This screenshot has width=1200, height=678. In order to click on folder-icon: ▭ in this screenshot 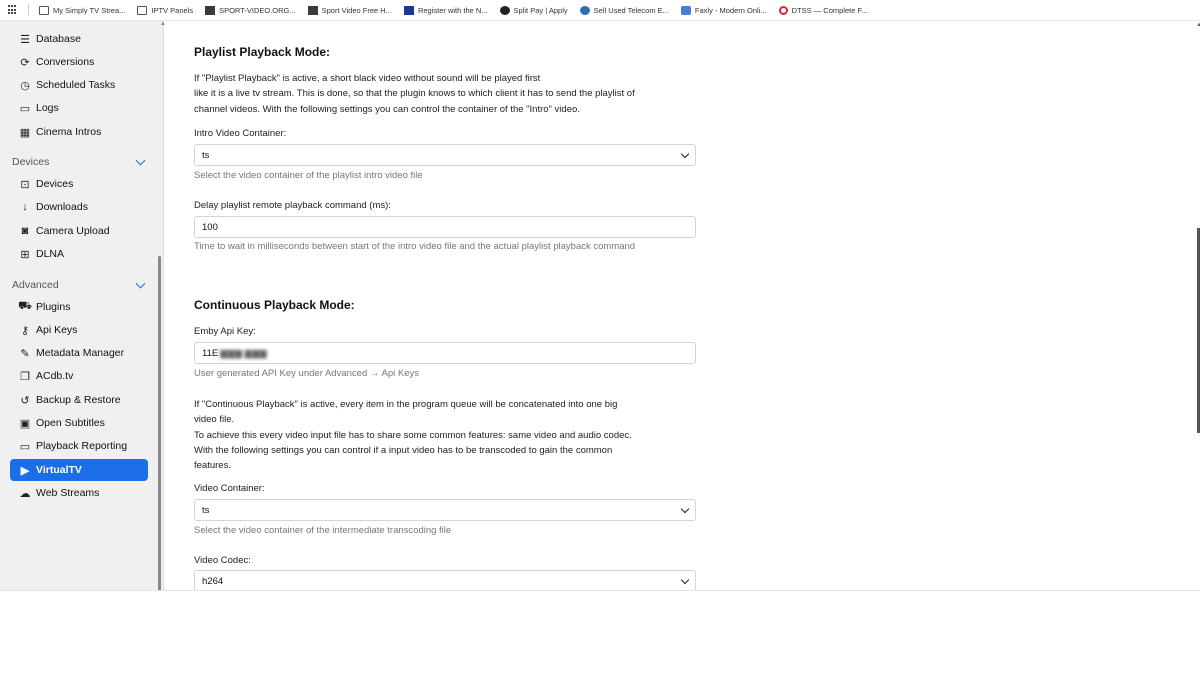, I will do `click(25, 446)`.